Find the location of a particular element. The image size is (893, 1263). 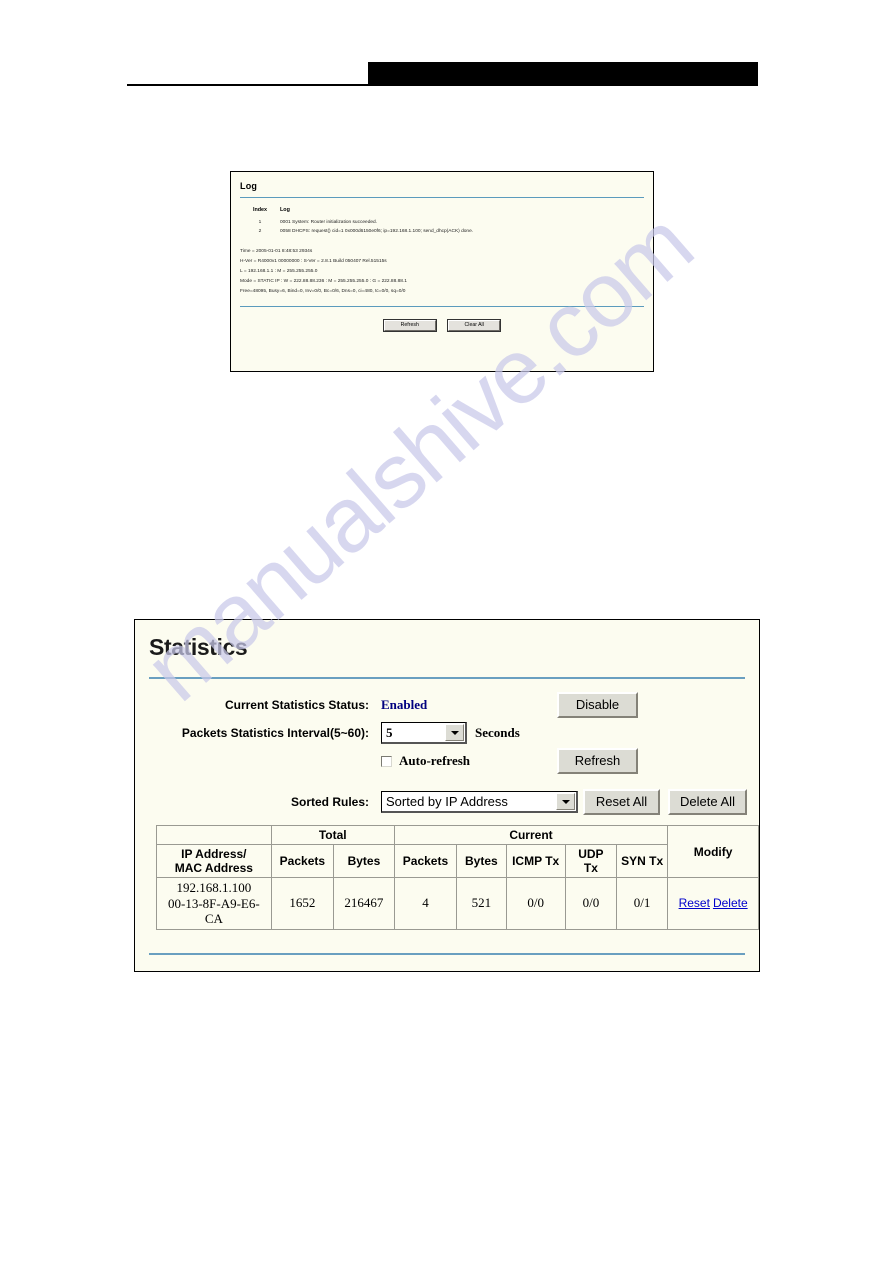

interval-unit-label: Seconds is located at coordinates (497, 732).